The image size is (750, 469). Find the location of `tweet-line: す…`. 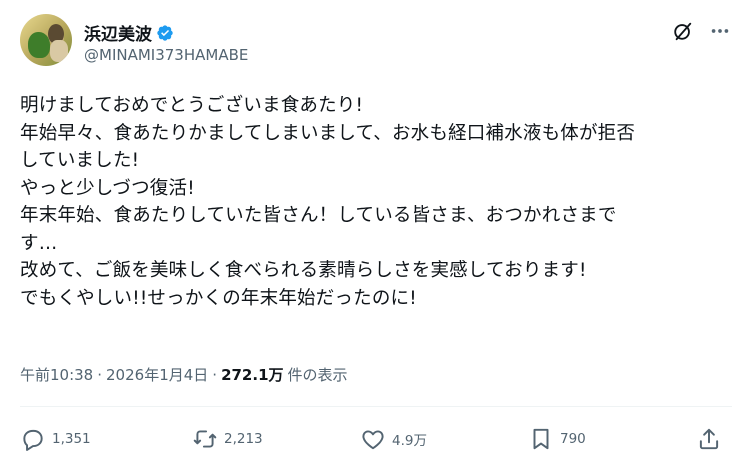

tweet-line: す… is located at coordinates (39, 243).